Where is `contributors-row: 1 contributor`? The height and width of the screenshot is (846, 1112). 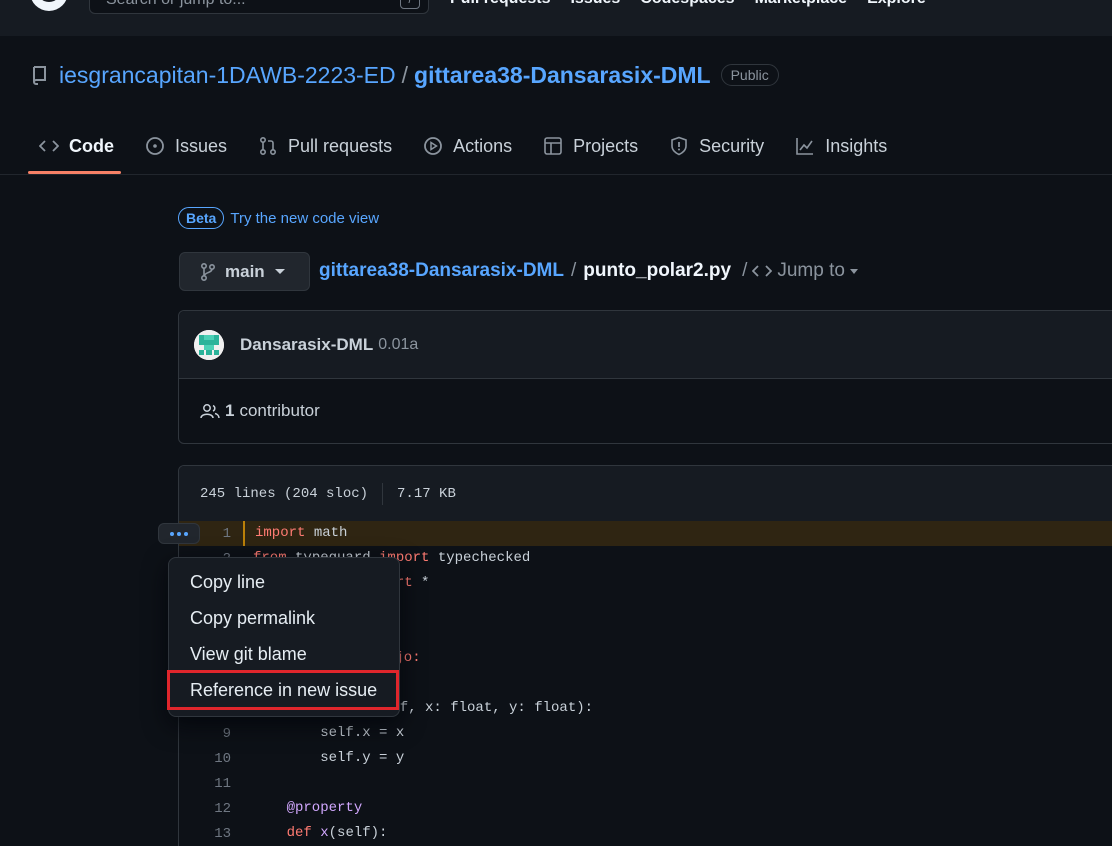 contributors-row: 1 contributor is located at coordinates (645, 411).